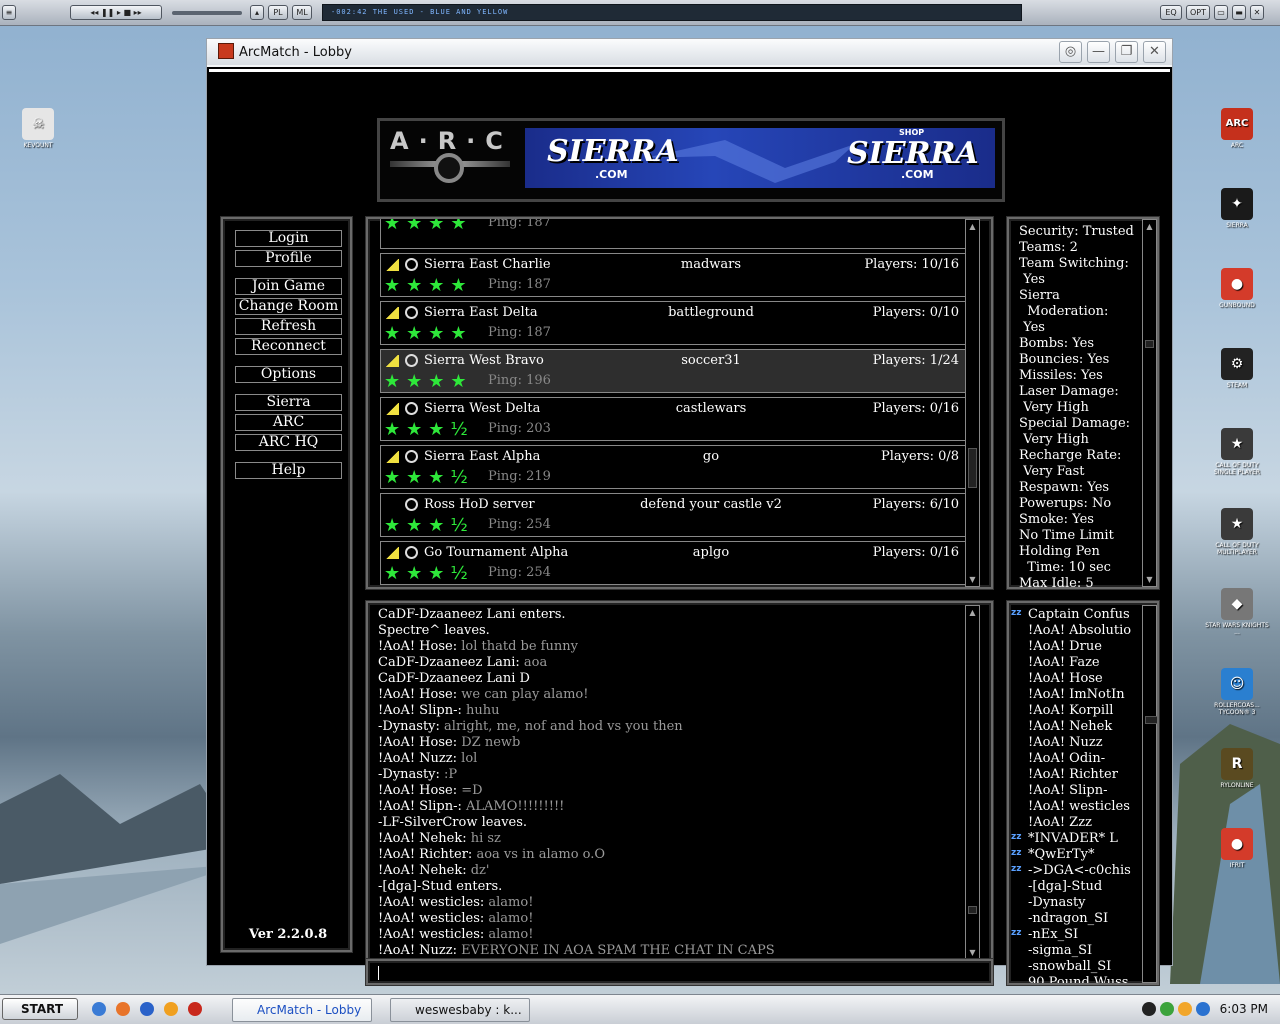 This screenshot has height=1024, width=1280. I want to click on user-item: -sigma_SI, so click(1083, 951).